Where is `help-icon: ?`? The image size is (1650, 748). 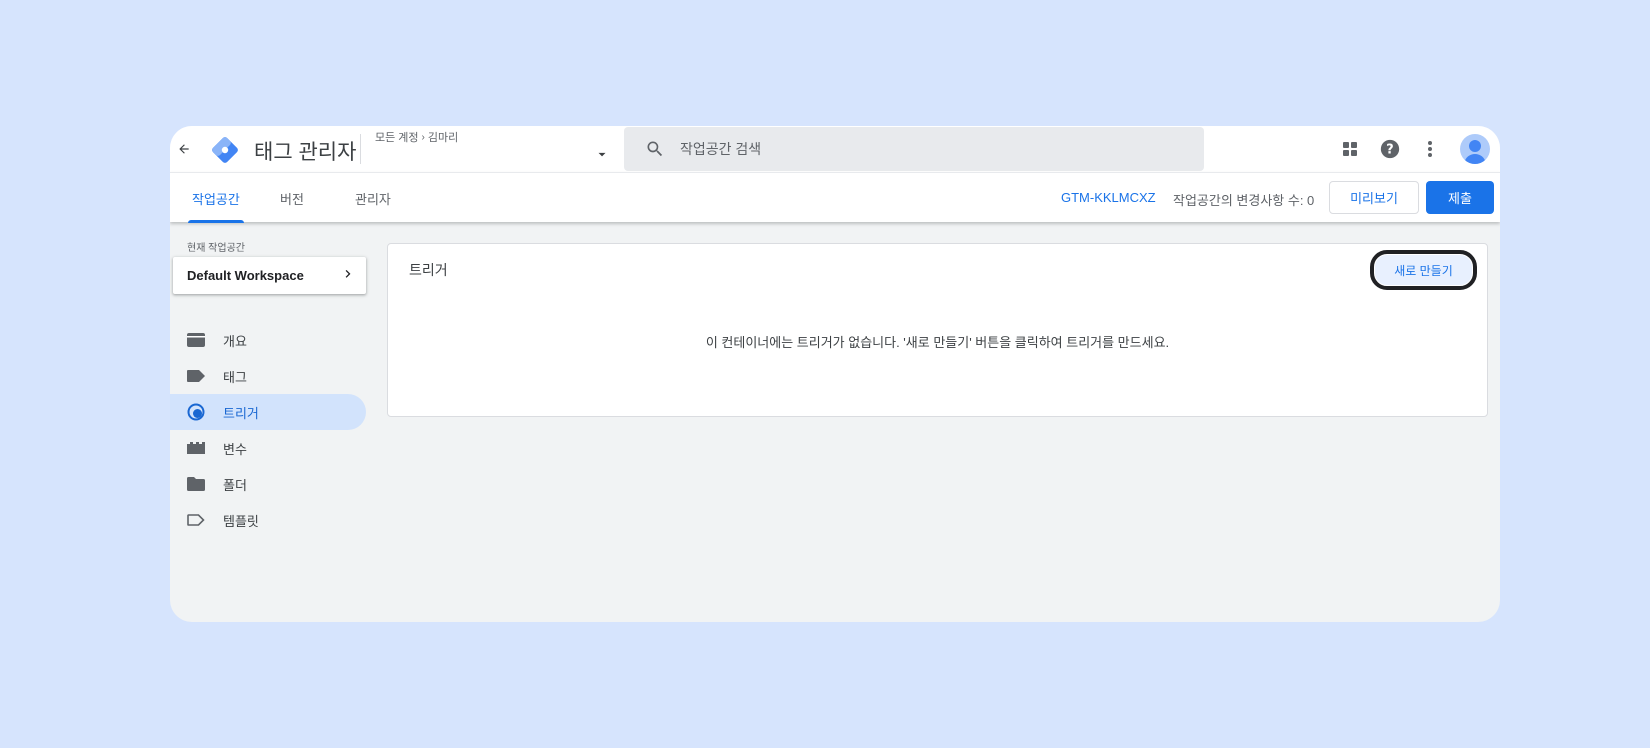
help-icon: ? is located at coordinates (1390, 149).